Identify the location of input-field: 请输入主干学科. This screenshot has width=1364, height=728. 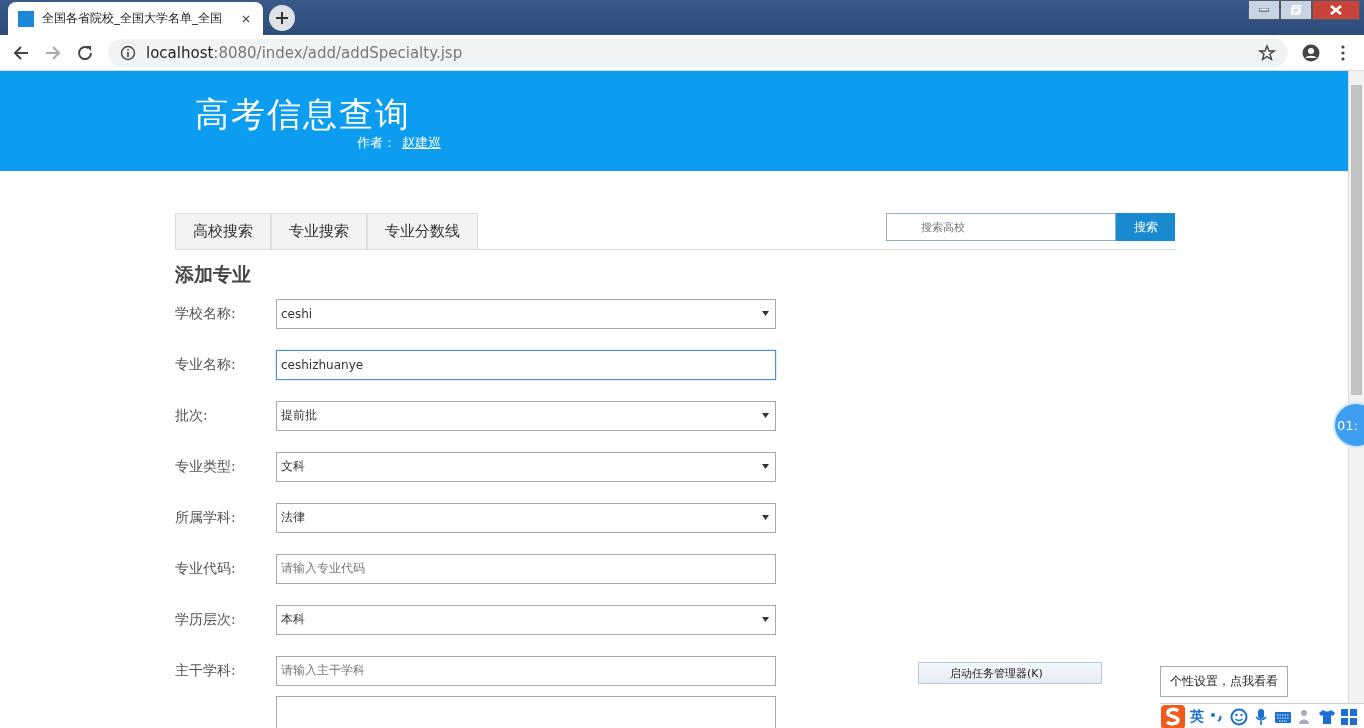
(526, 670).